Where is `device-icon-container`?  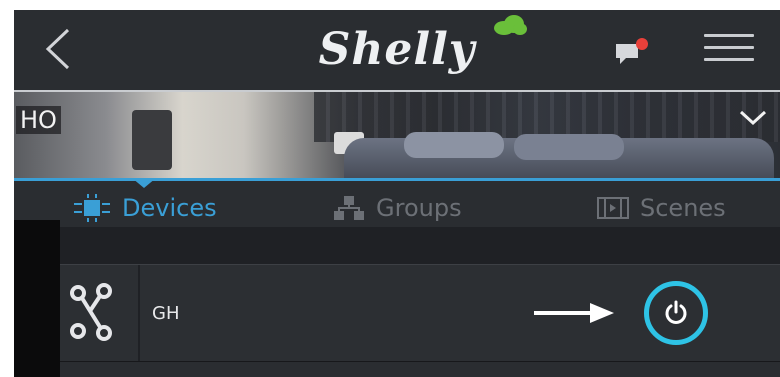
device-icon-container is located at coordinates (100, 313).